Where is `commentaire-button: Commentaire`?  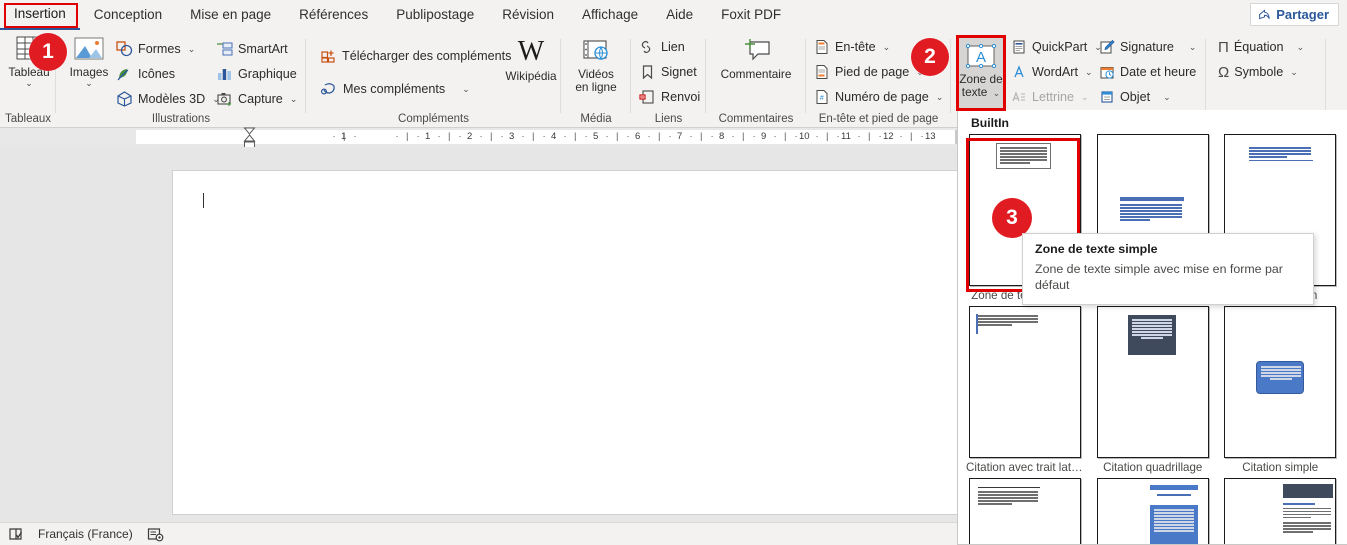 commentaire-button: Commentaire is located at coordinates (756, 59).